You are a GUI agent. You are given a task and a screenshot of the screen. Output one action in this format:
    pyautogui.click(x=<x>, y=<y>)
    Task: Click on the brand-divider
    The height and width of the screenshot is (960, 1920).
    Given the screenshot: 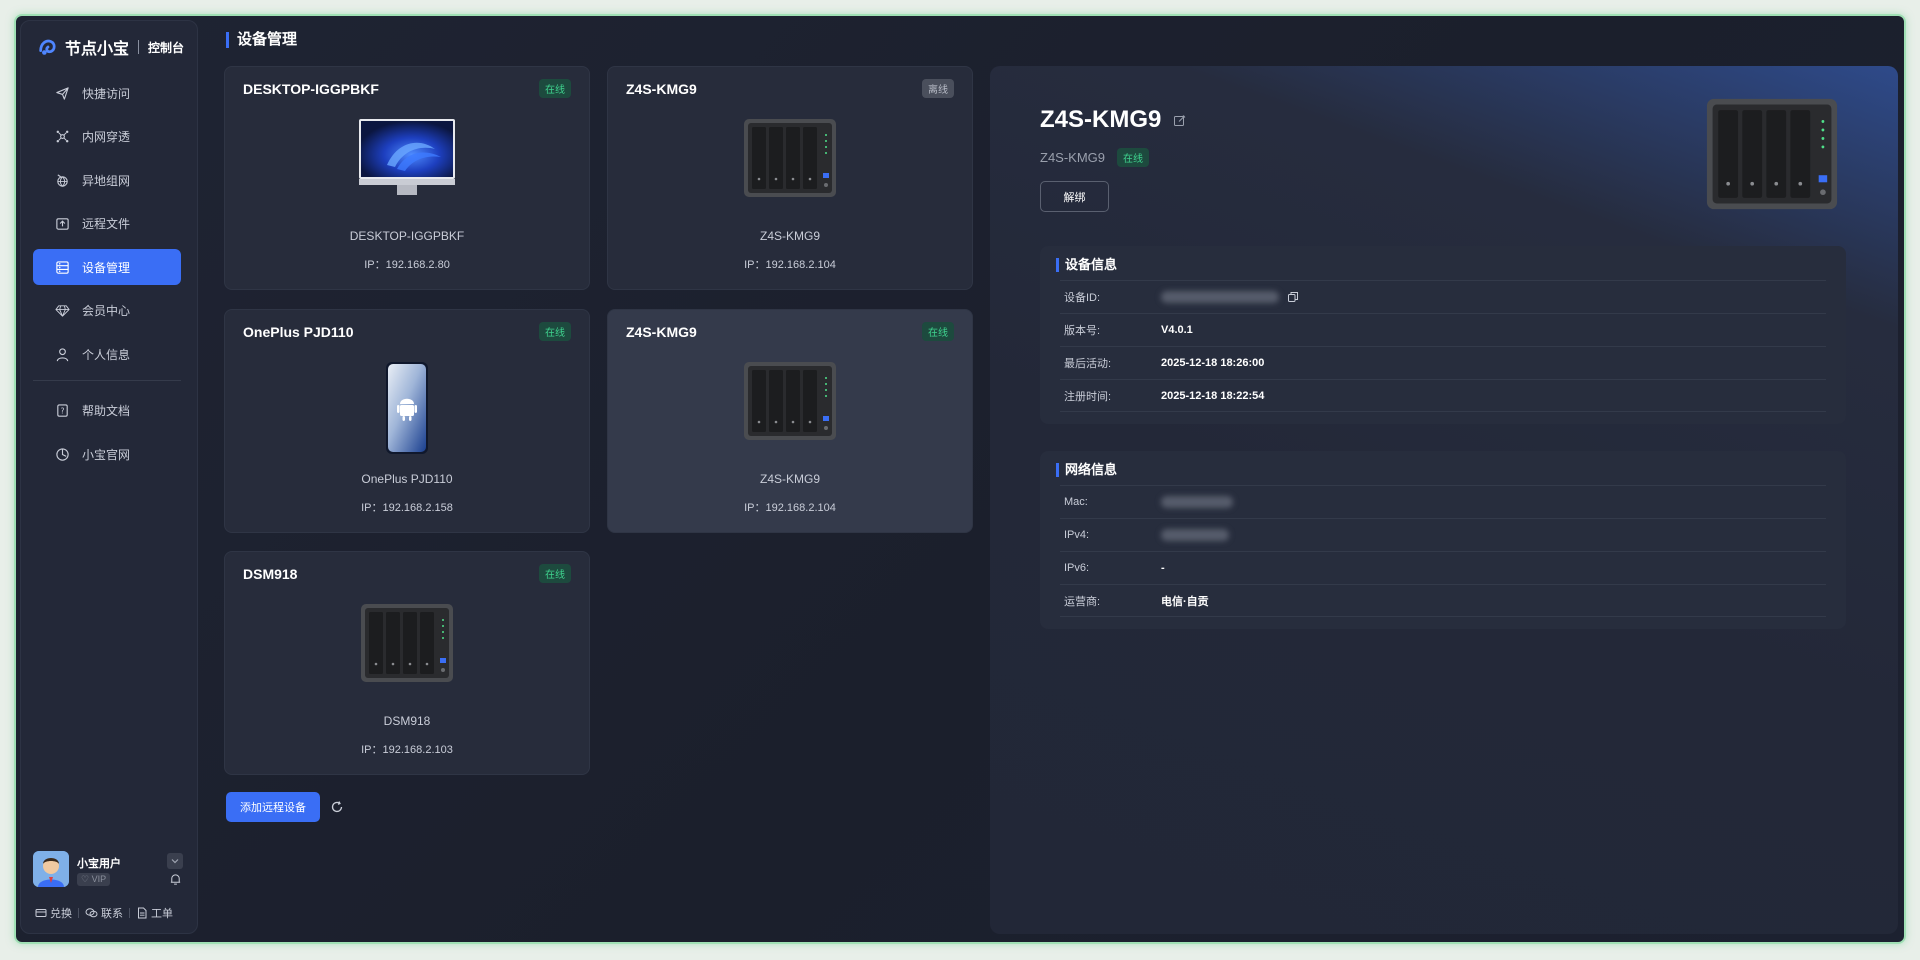 What is the action you would take?
    pyautogui.click(x=139, y=47)
    